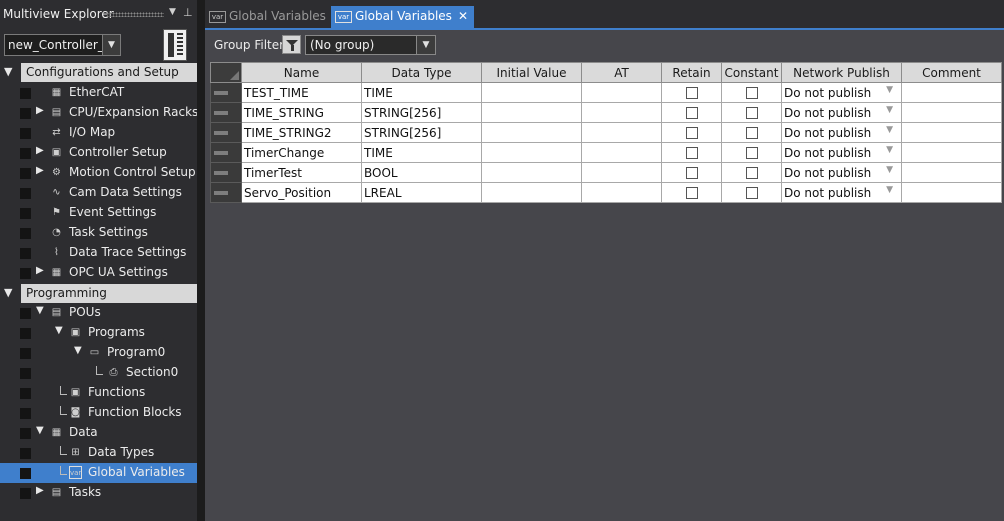 The image size is (1004, 521). Describe the element at coordinates (62, 45) in the screenshot. I see `controller-select: new_Controller_0 ▼` at that location.